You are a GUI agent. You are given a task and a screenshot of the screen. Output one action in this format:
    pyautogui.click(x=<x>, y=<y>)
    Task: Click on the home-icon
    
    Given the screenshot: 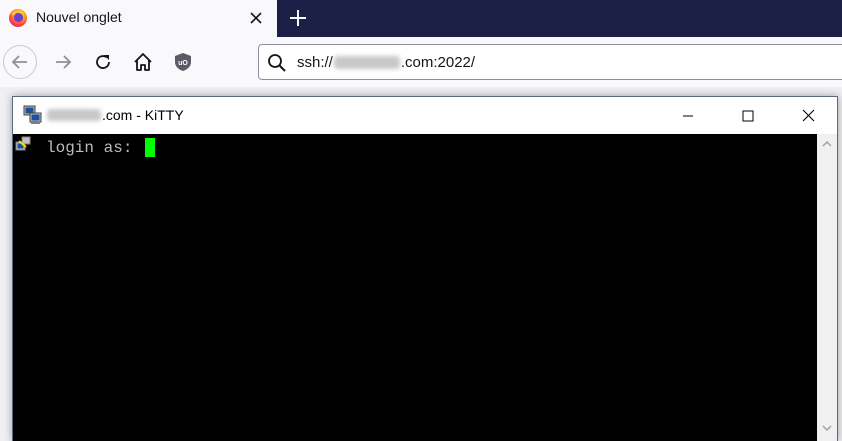 What is the action you would take?
    pyautogui.click(x=143, y=62)
    